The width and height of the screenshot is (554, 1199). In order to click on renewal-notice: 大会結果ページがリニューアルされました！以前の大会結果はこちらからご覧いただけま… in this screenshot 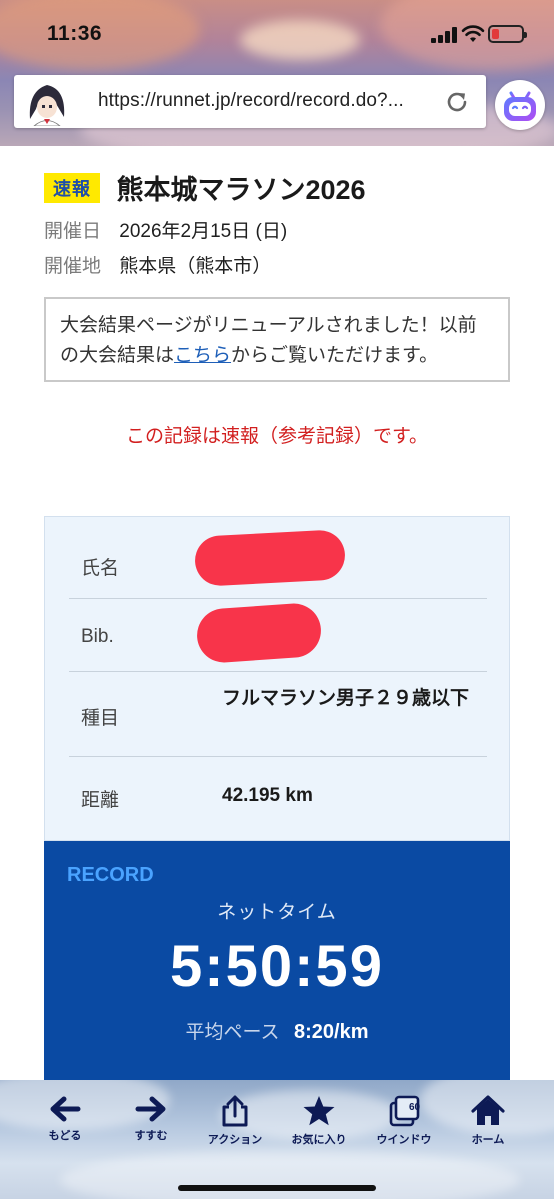, I will do `click(277, 339)`.